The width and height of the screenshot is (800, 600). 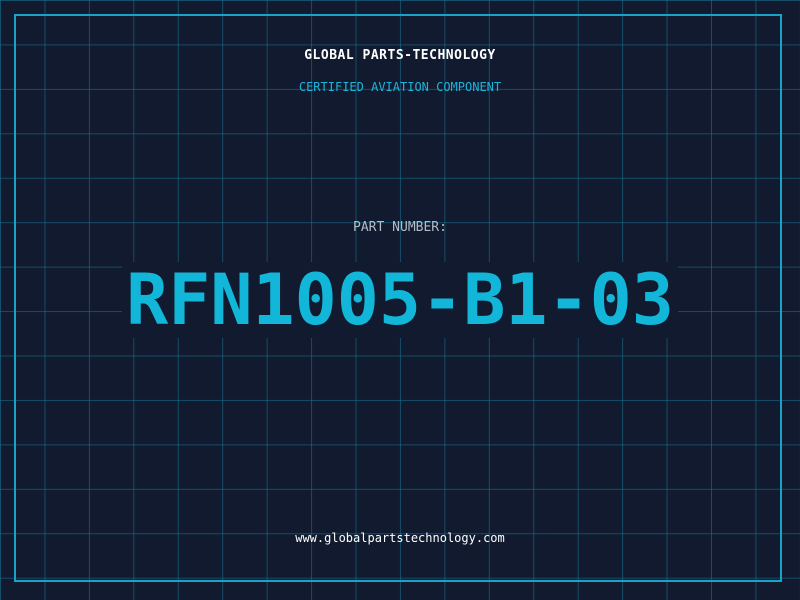 I want to click on part-number: RFN1005-B1-03, so click(x=400, y=300).